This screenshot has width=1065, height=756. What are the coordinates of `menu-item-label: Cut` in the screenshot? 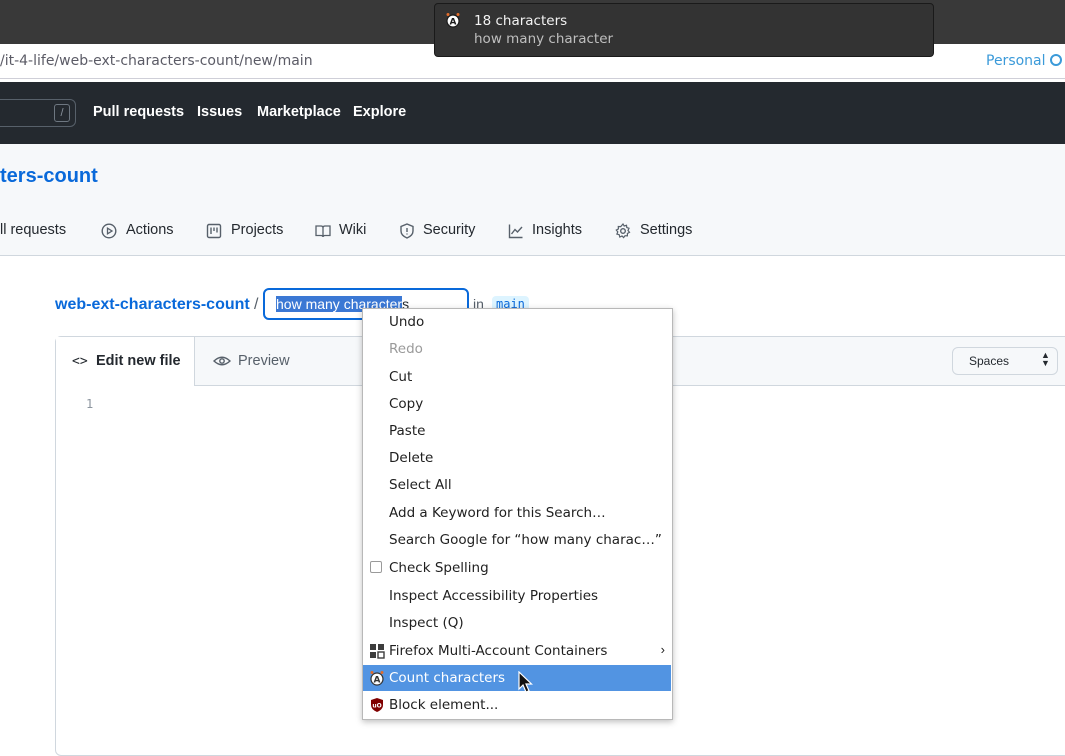 It's located at (401, 377).